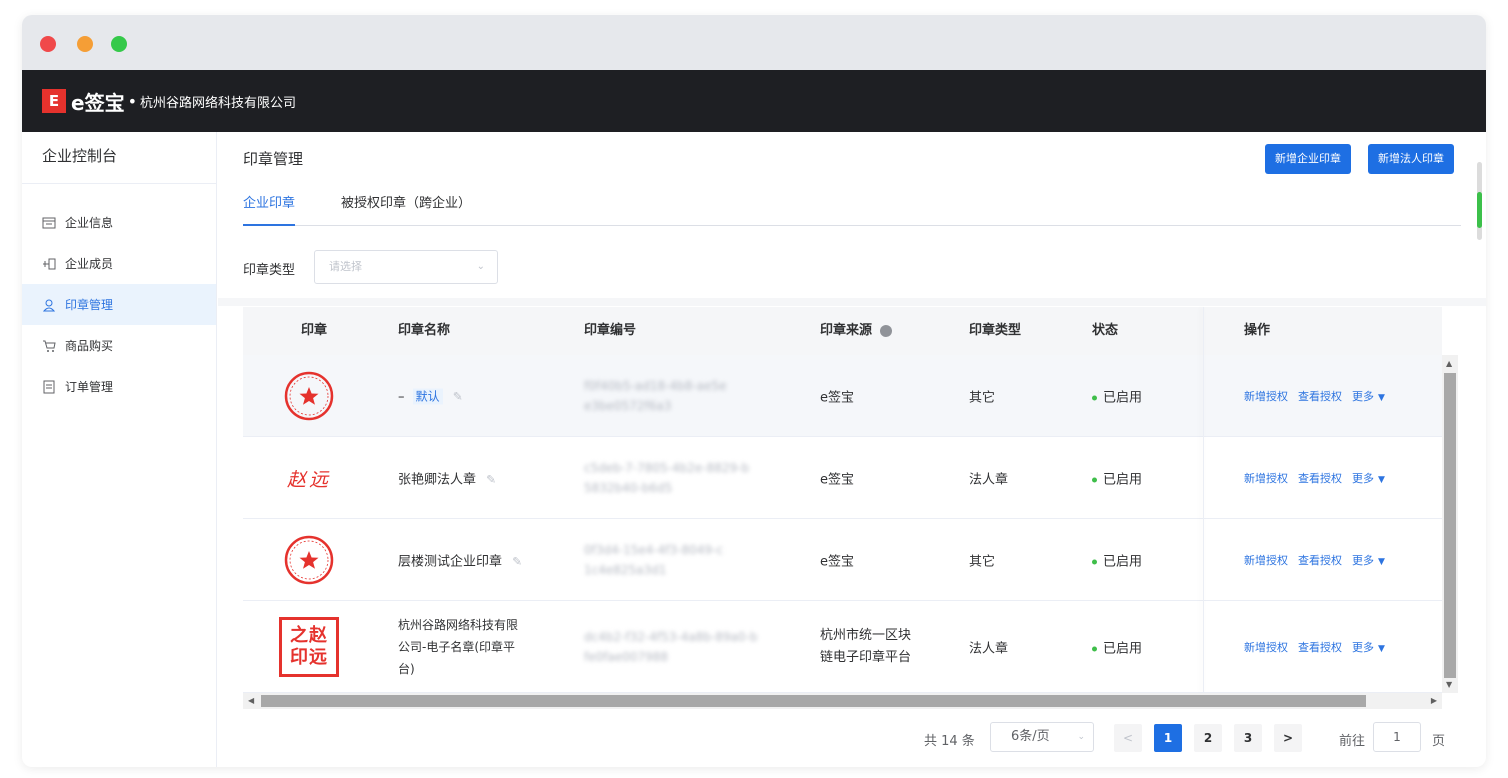  What do you see at coordinates (89, 346) in the screenshot?
I see `sidebar-item-label: 商品购买` at bounding box center [89, 346].